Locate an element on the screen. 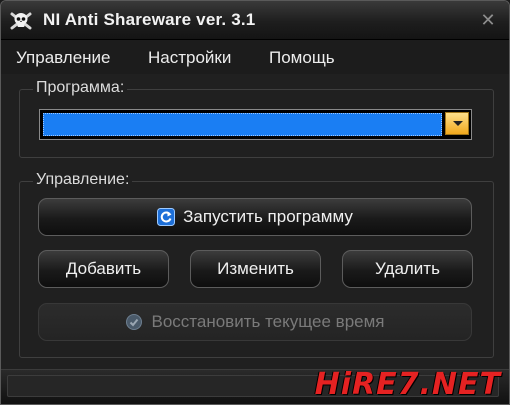  clock-restore-icon is located at coordinates (134, 322).